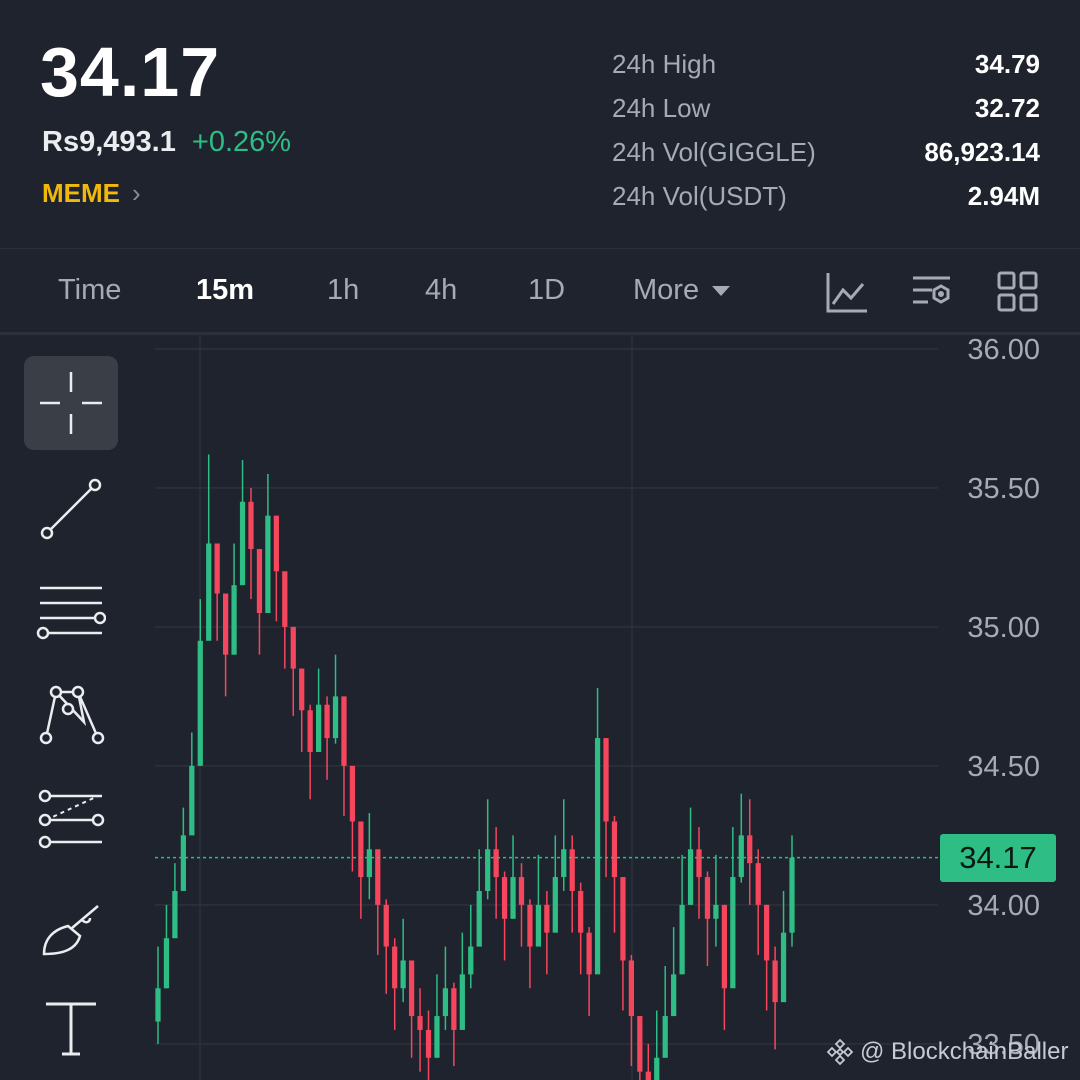  Describe the element at coordinates (546, 290) in the screenshot. I see `tab-1d: 1D` at that location.